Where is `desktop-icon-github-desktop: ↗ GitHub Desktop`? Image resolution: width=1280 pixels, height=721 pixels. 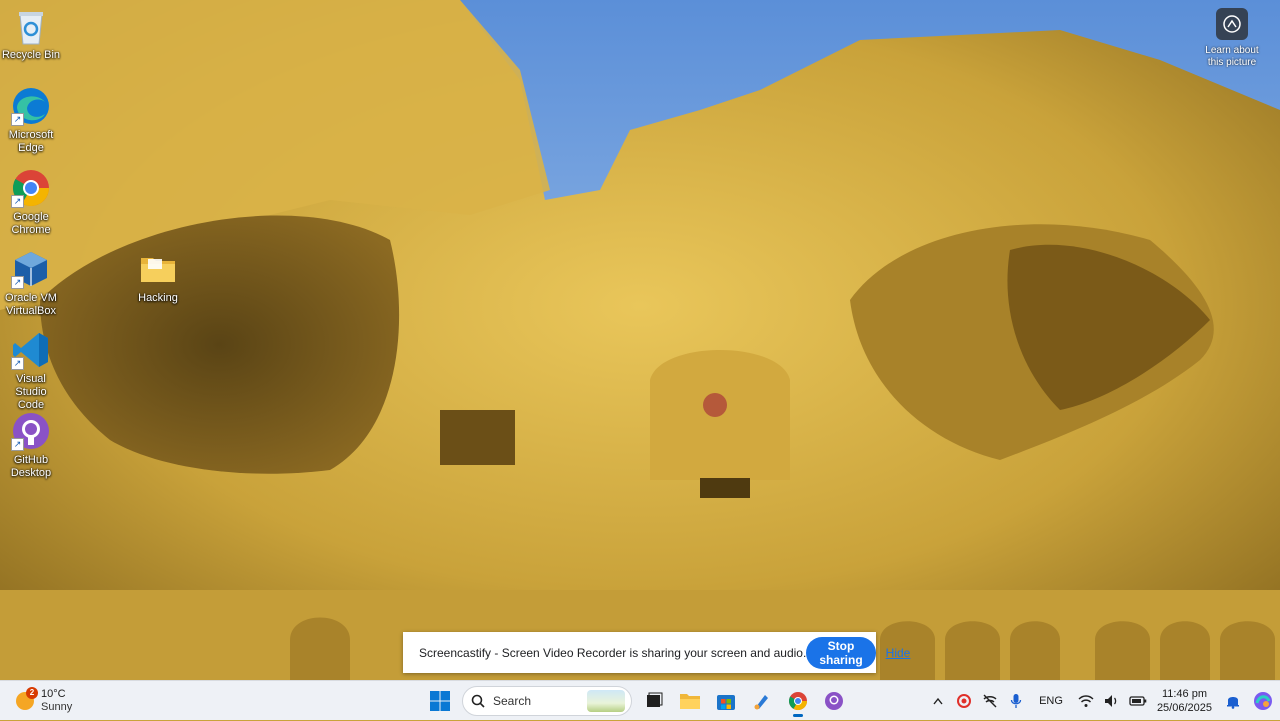 desktop-icon-github-desktop: ↗ GitHub Desktop is located at coordinates (31, 445).